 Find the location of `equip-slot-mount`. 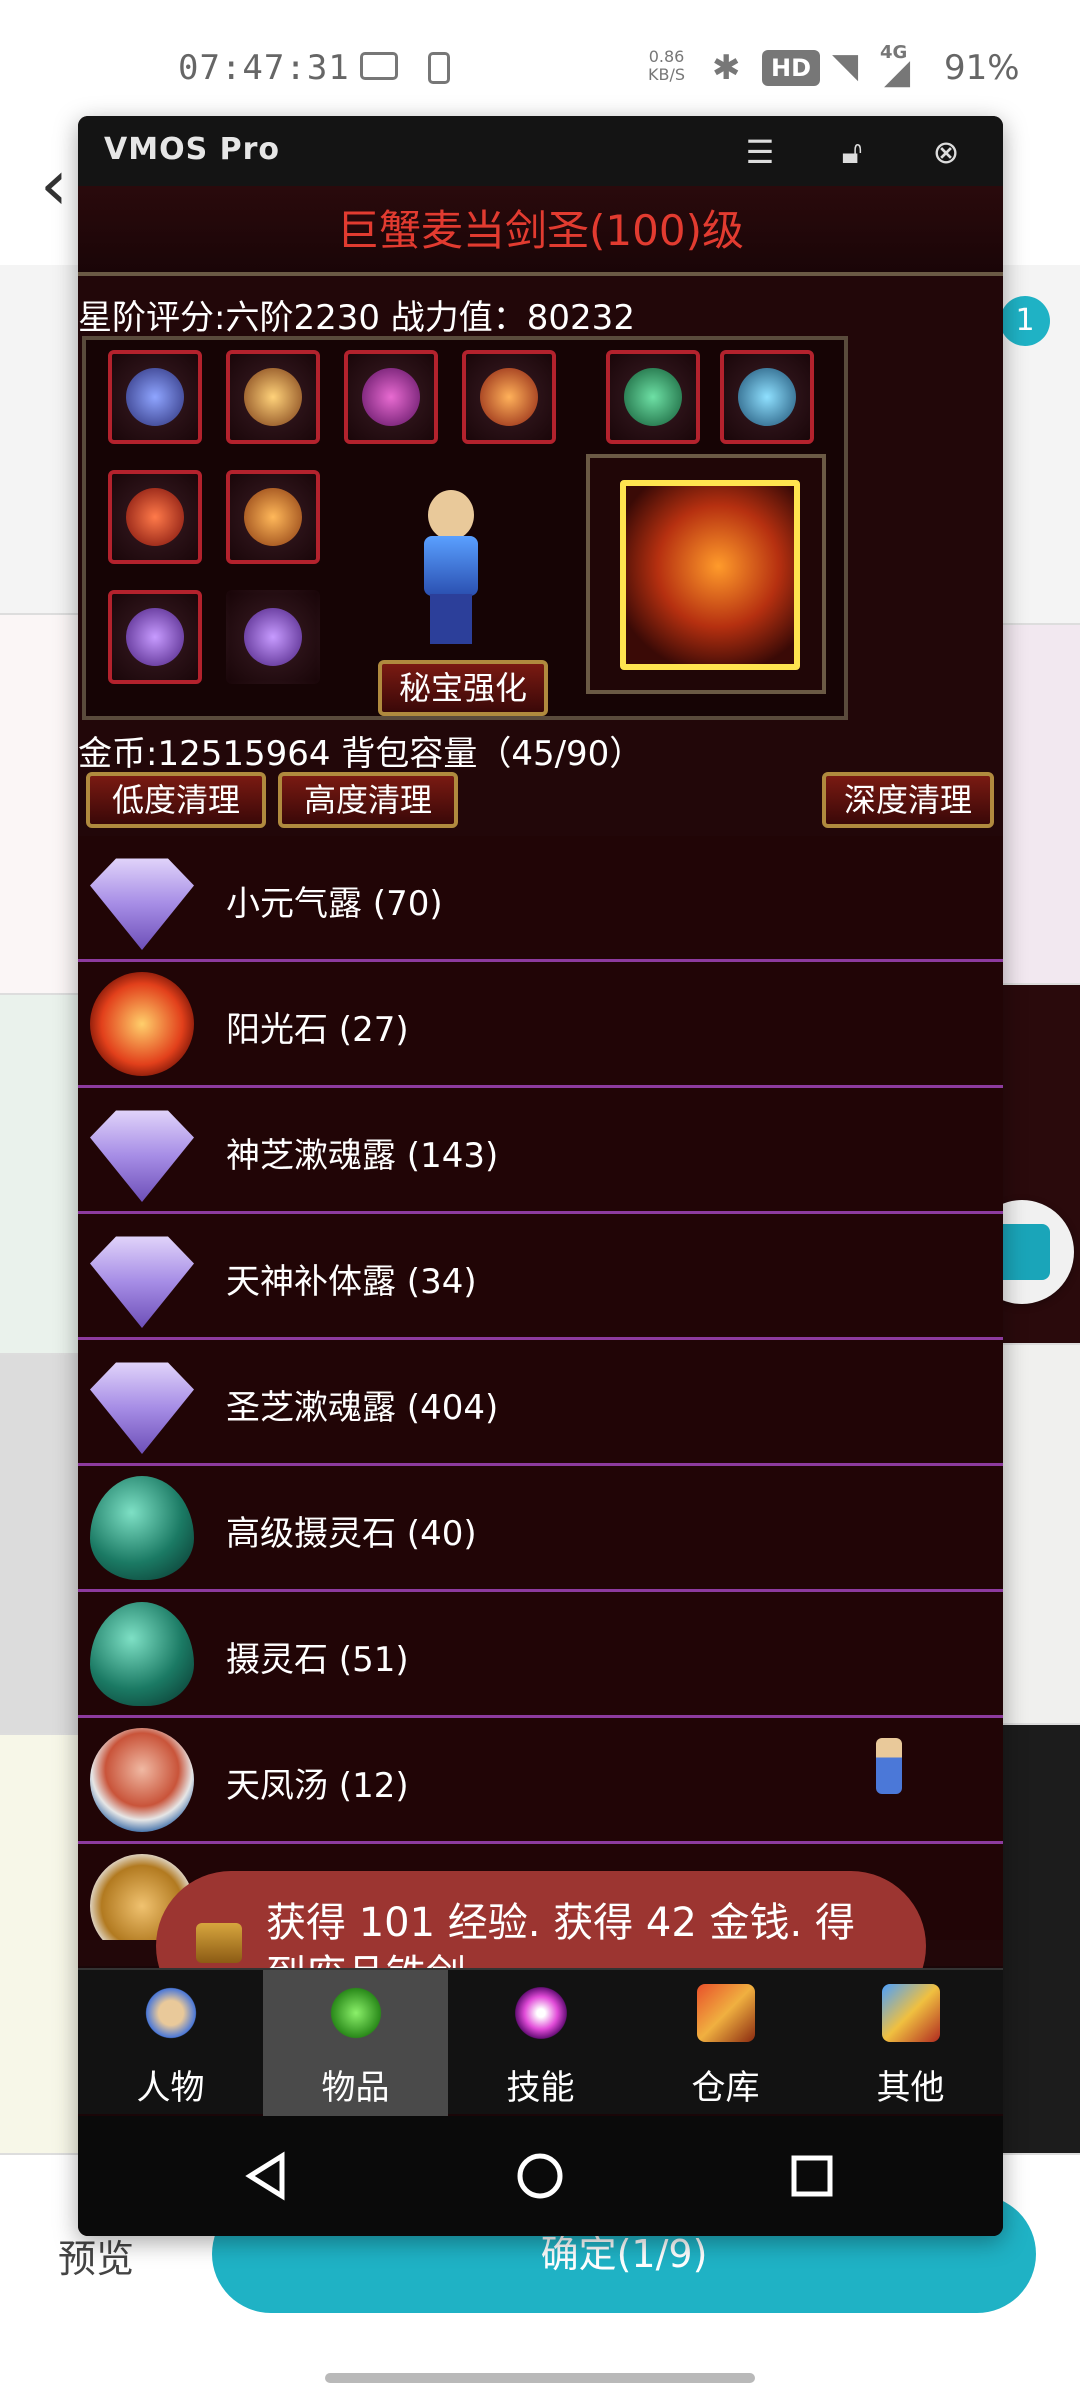

equip-slot-mount is located at coordinates (767, 397).